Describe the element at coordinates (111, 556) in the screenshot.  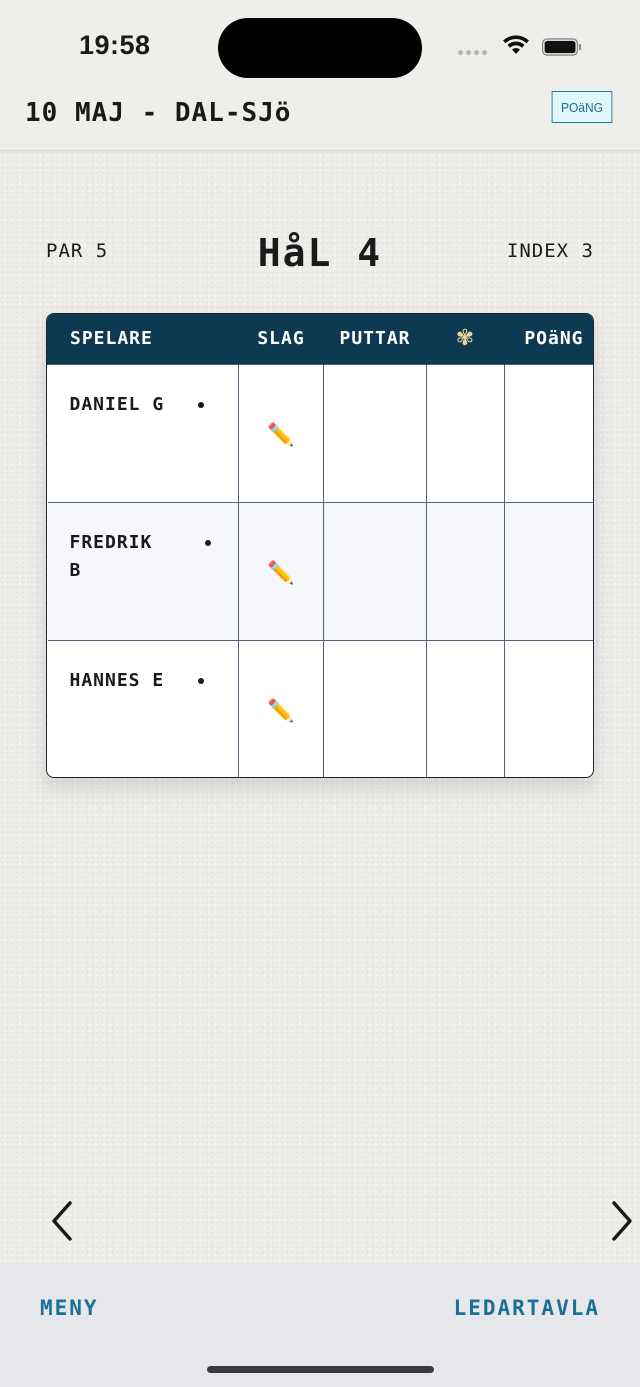
I see `player-name: FREDRIK B` at that location.